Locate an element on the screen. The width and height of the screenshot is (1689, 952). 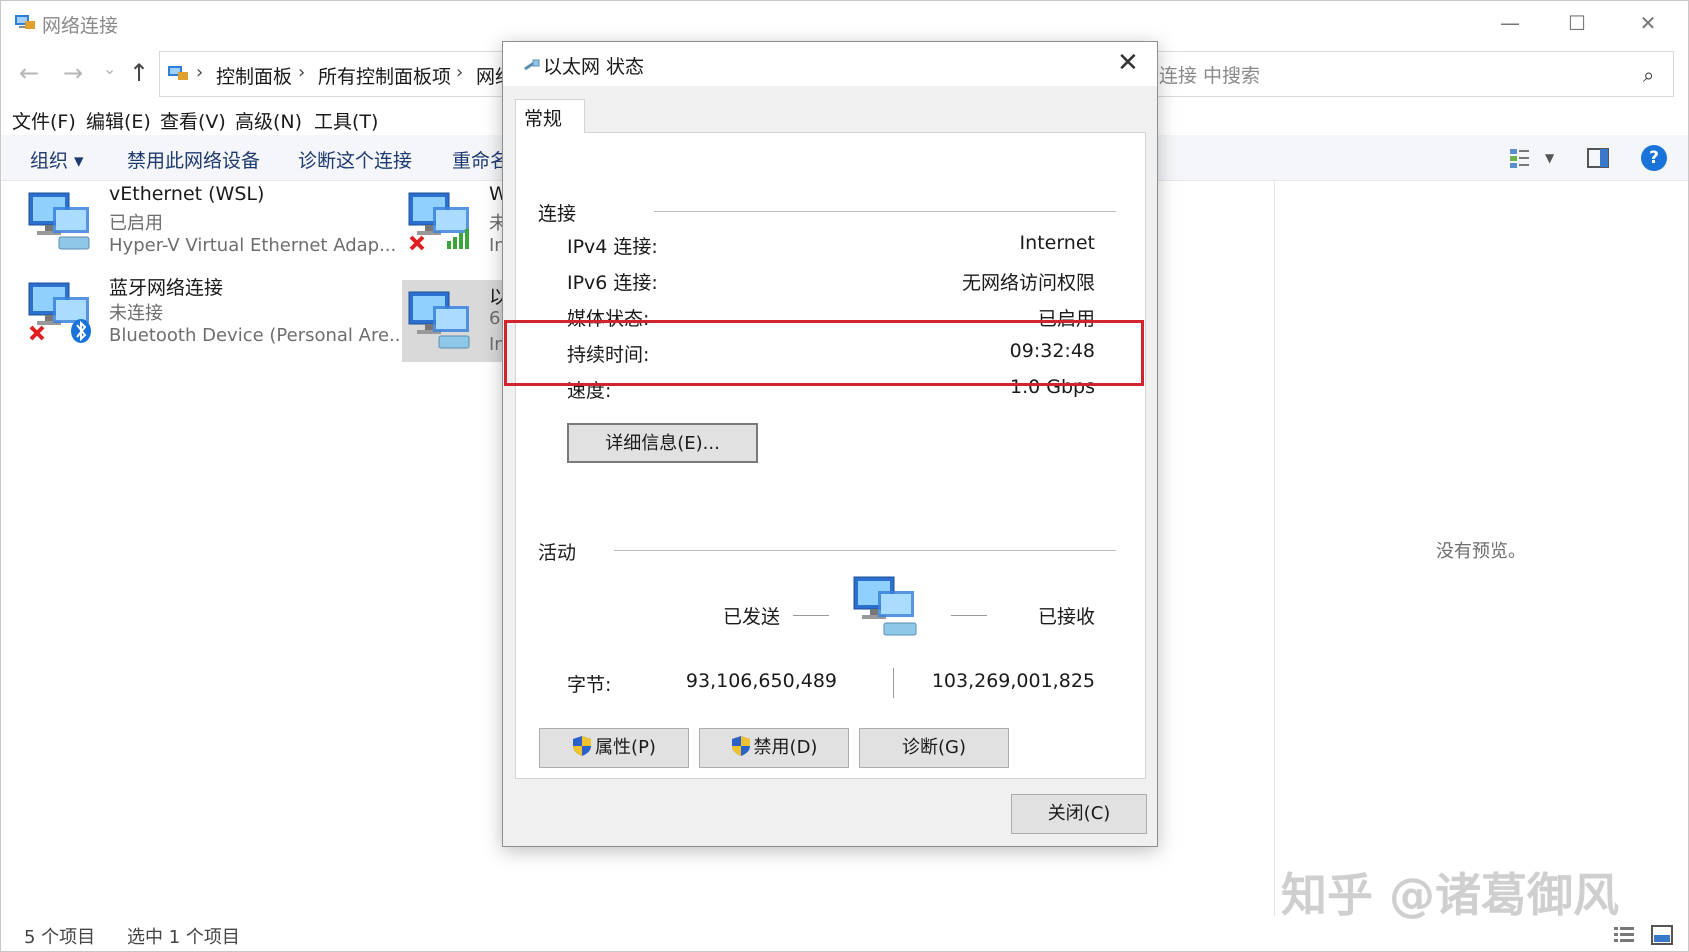
details-view-icon is located at coordinates (1624, 935).